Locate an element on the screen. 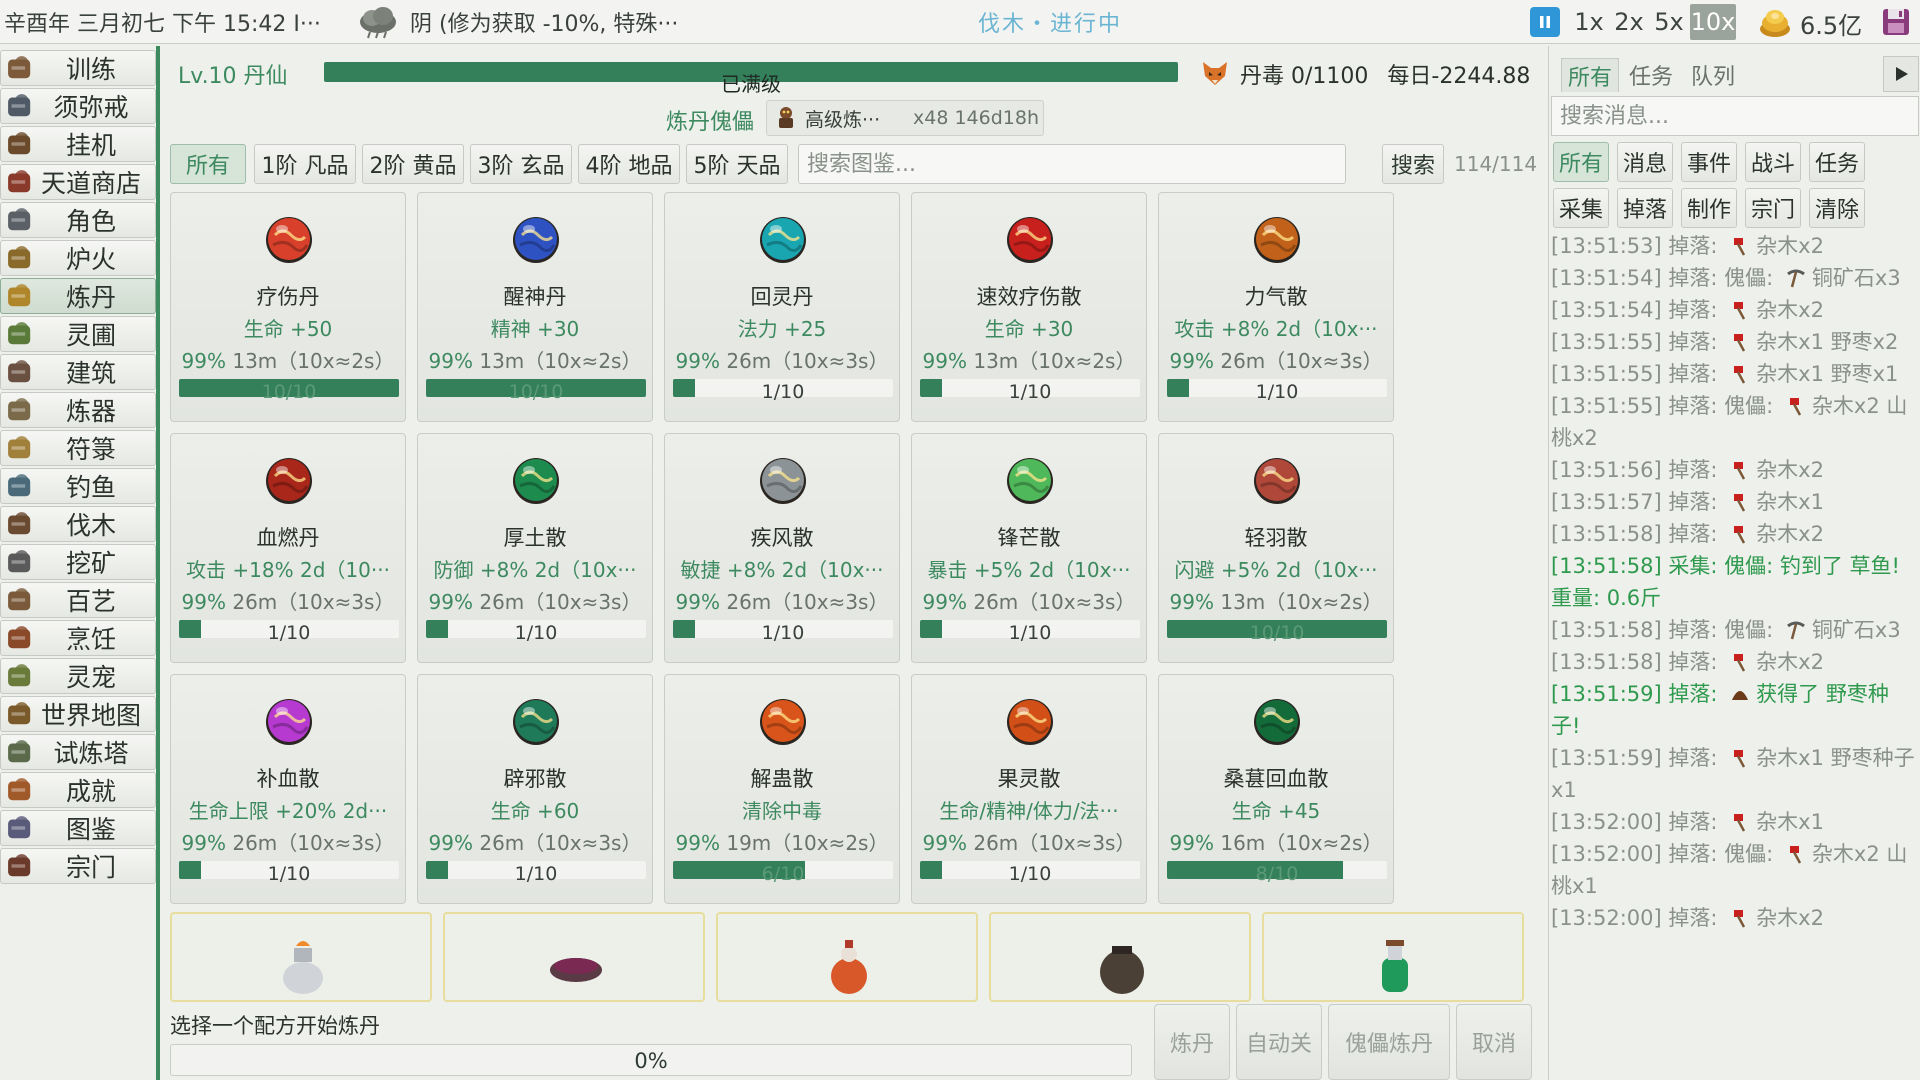 Image resolution: width=1920 pixels, height=1080 pixels. save-icon is located at coordinates (1896, 22).